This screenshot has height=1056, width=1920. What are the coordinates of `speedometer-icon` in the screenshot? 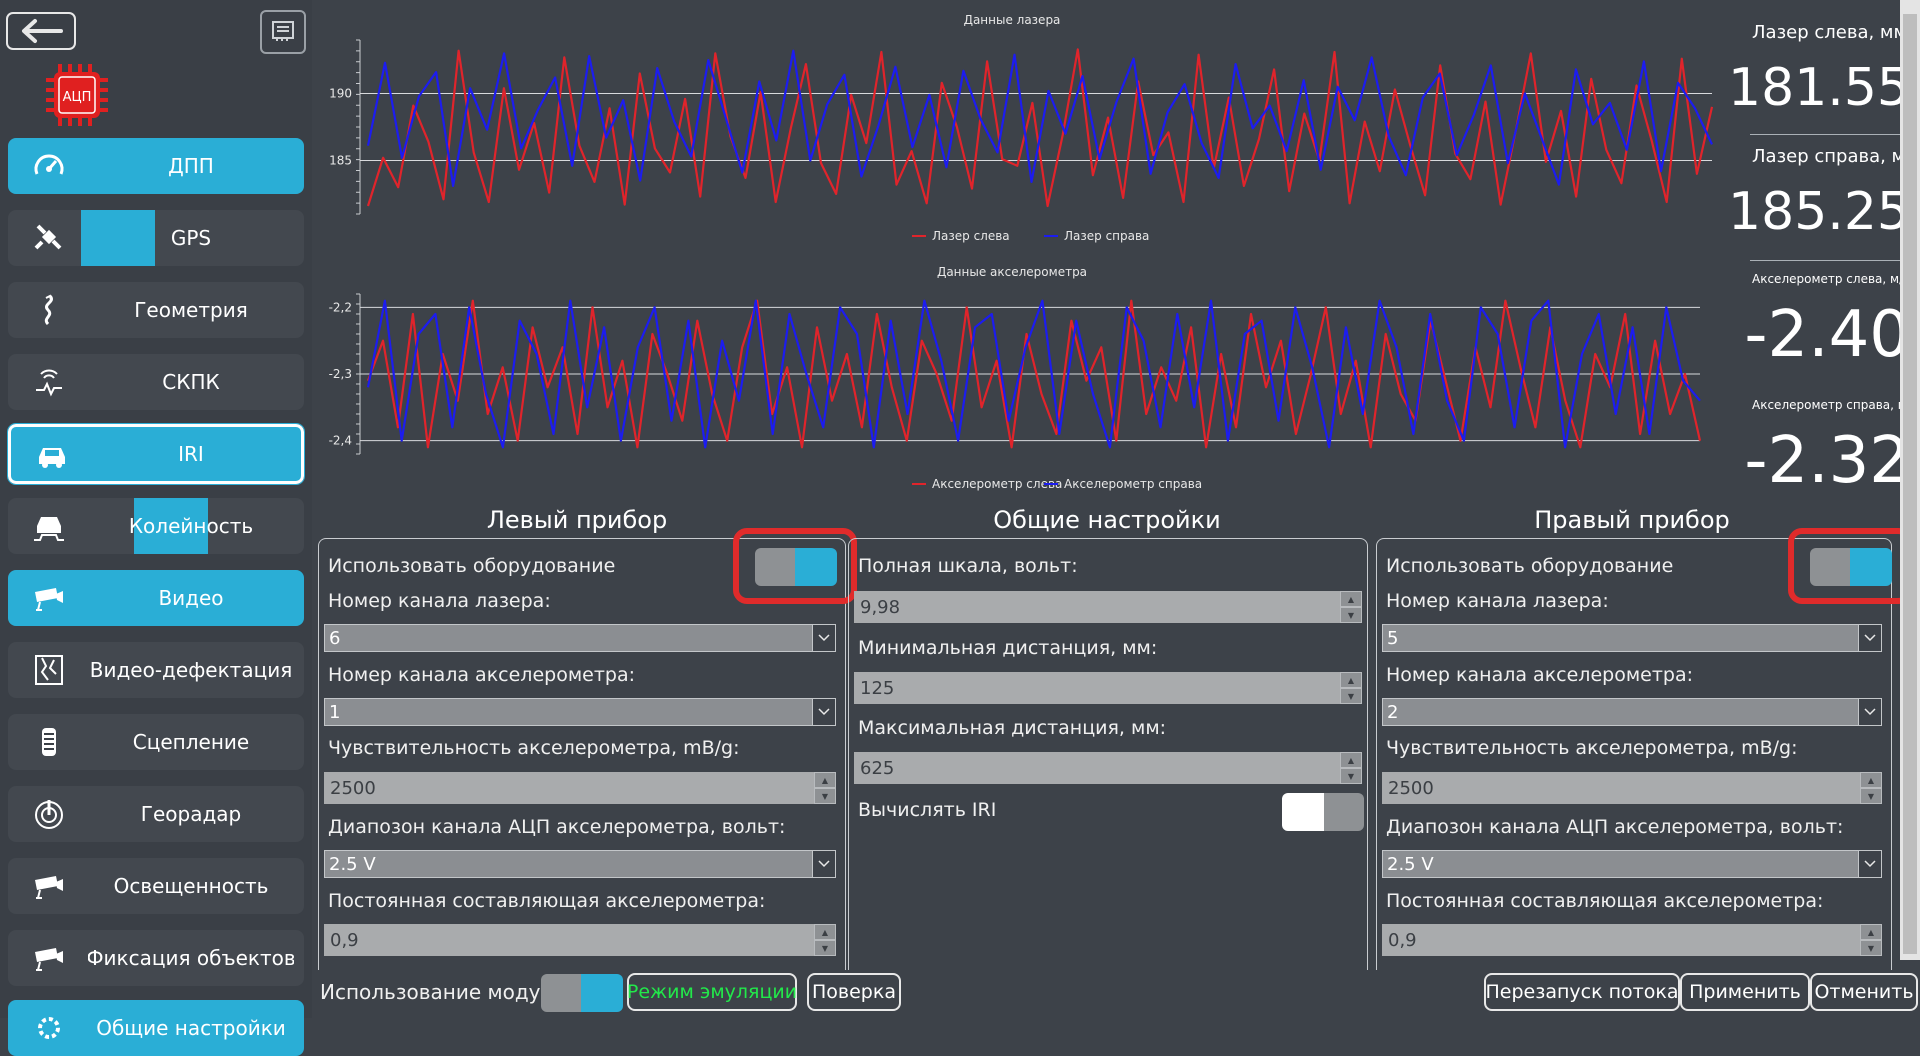 It's located at (49, 164).